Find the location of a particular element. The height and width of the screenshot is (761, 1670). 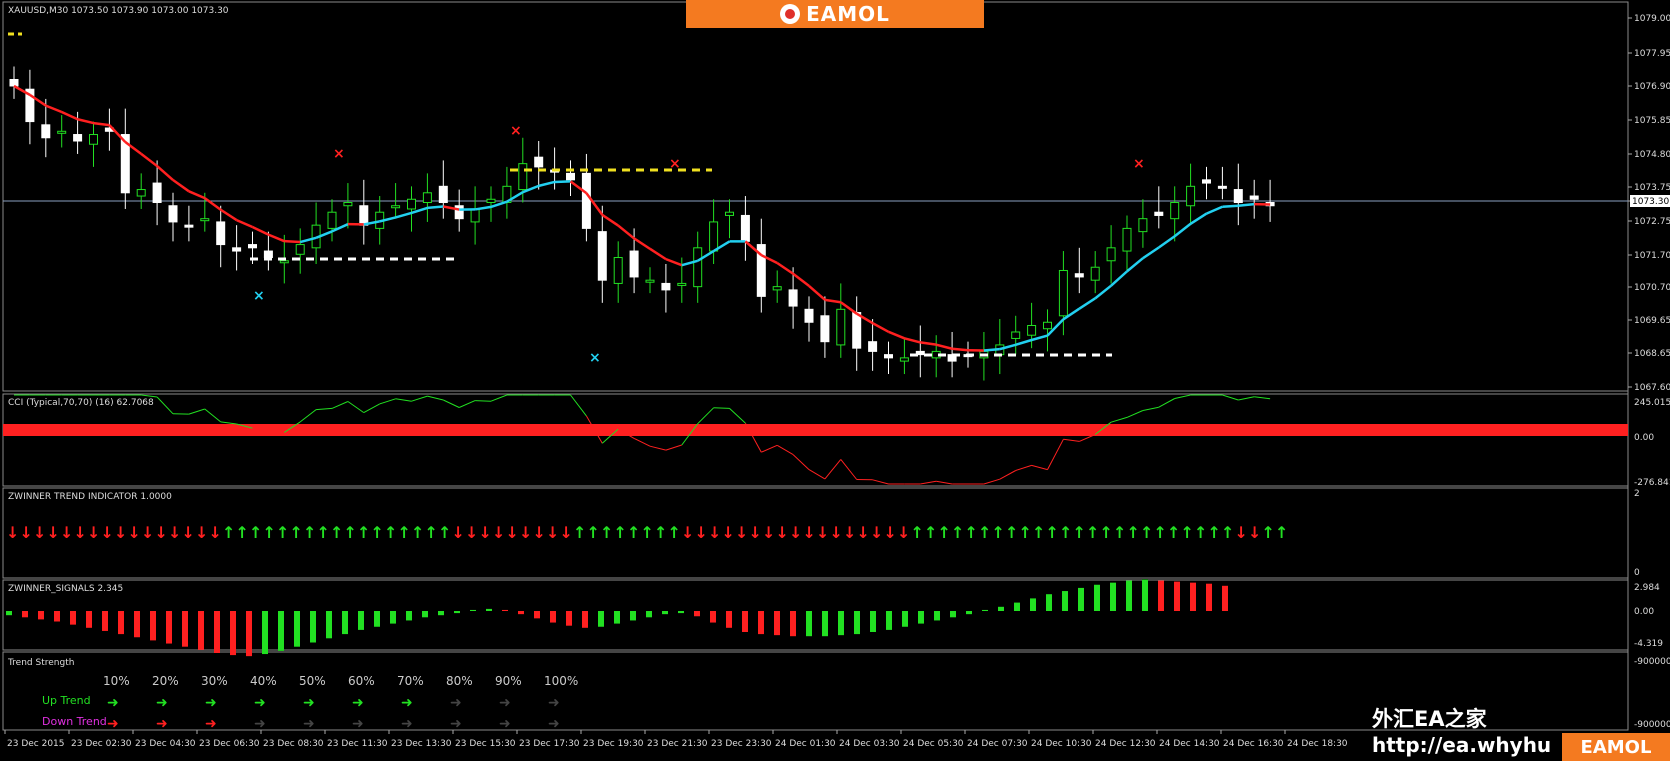

price-tick-label: 1077.95 is located at coordinates (1652, 54).